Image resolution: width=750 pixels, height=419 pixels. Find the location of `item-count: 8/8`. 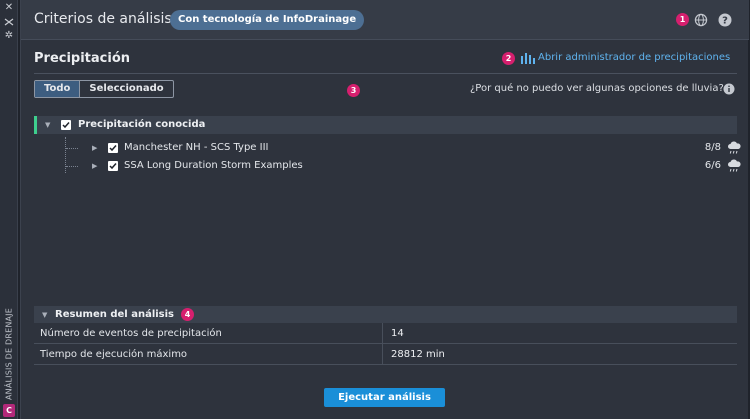

item-count: 8/8 is located at coordinates (712, 147).